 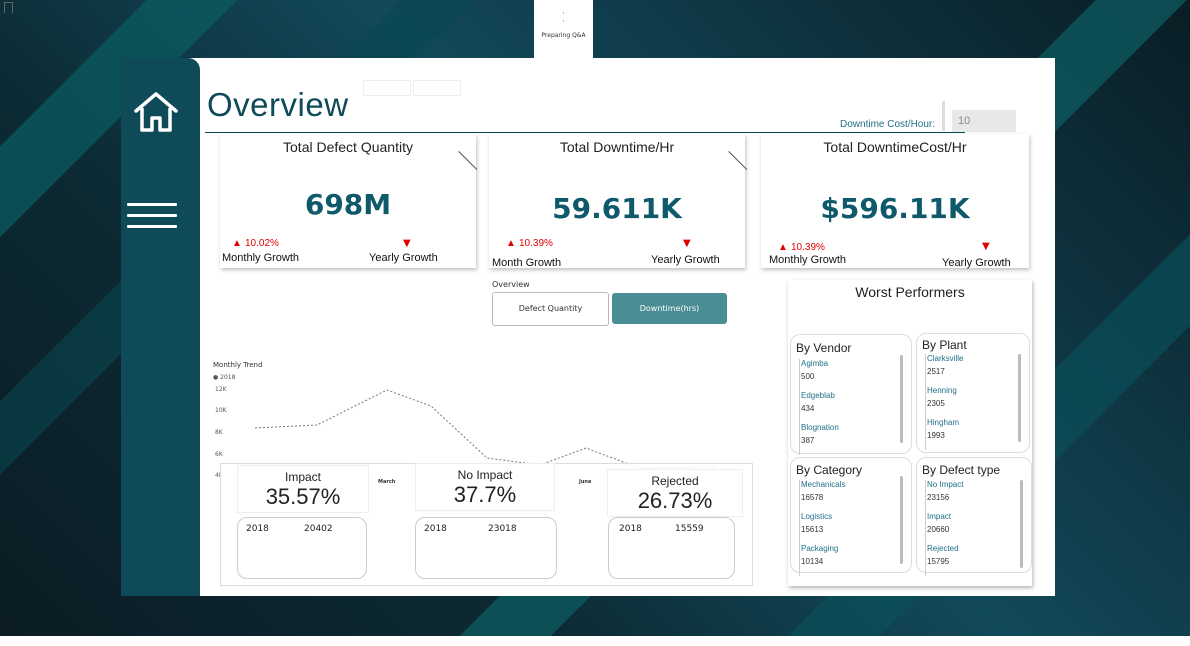 I want to click on item-value: 434, so click(x=808, y=408).